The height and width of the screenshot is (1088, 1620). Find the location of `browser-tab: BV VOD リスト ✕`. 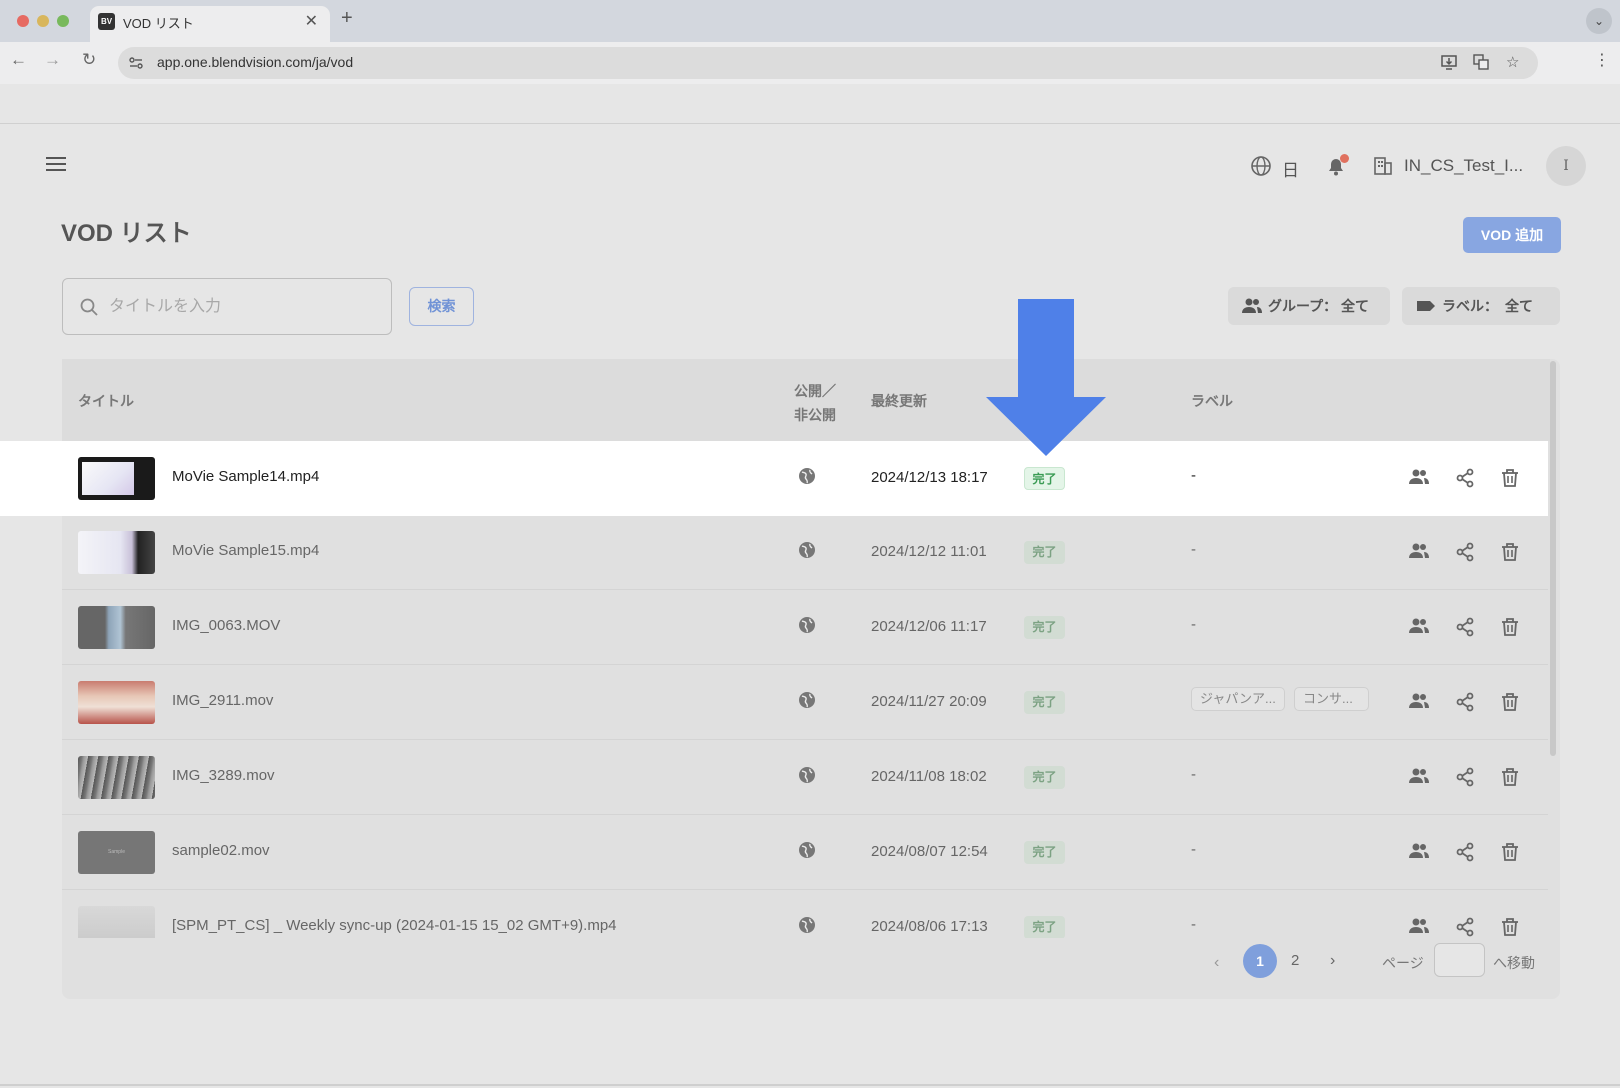

browser-tab: BV VOD リスト ✕ is located at coordinates (210, 24).